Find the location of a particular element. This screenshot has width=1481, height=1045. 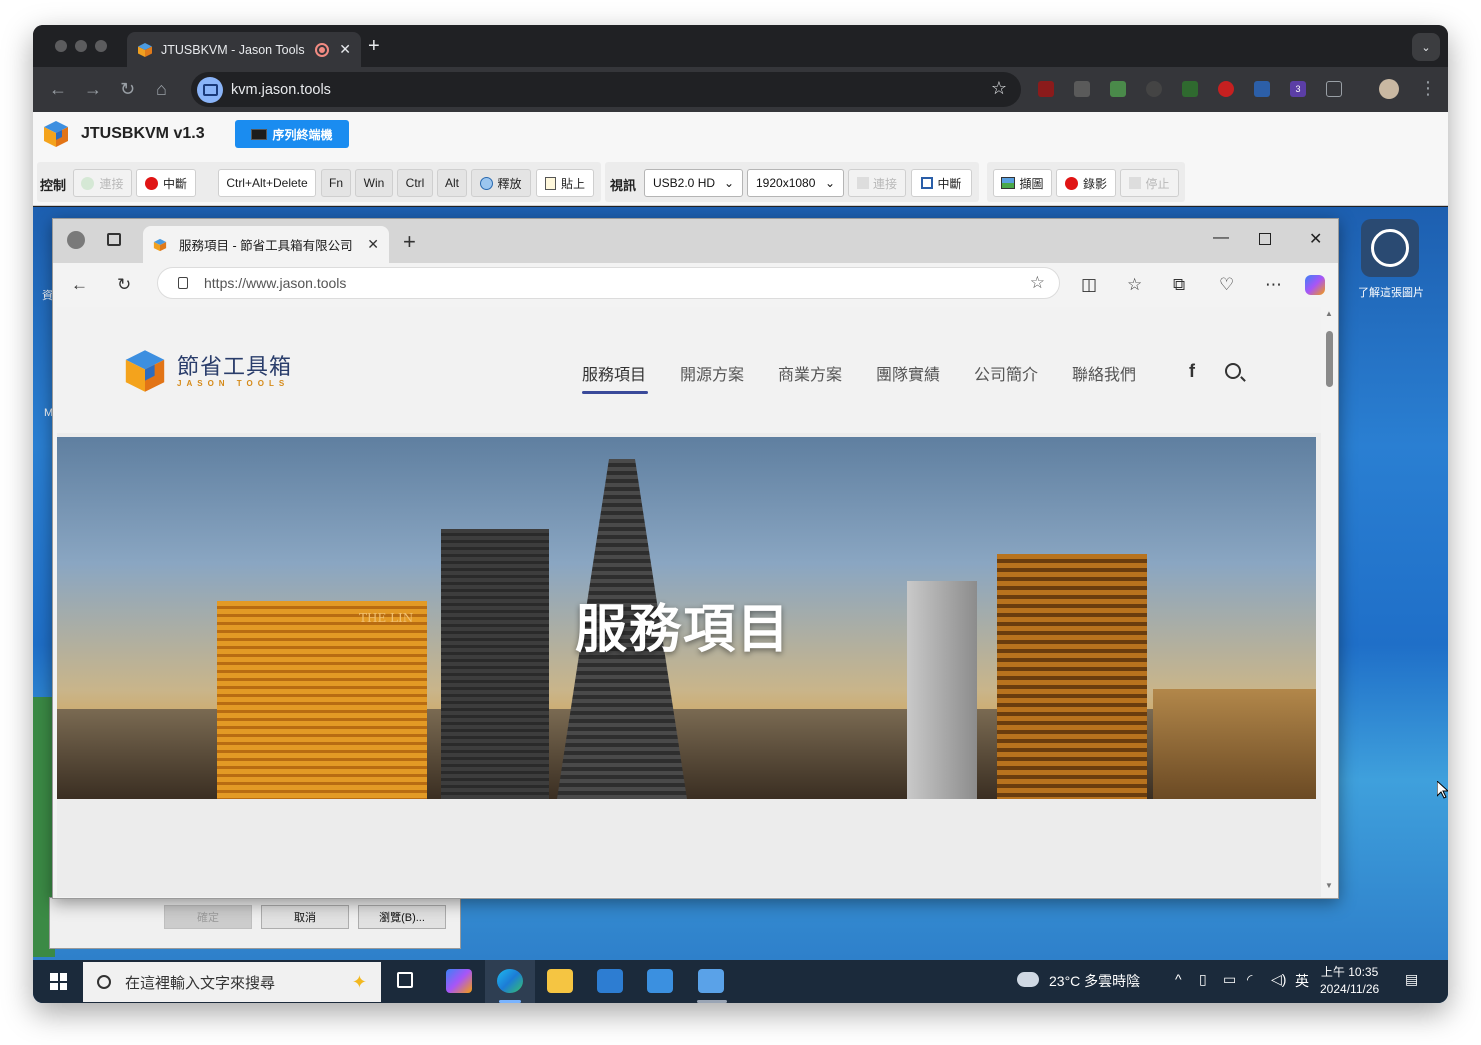

edge-tab: 服務項目 - 節省工具箱有限公司 ✕ is located at coordinates (266, 244).